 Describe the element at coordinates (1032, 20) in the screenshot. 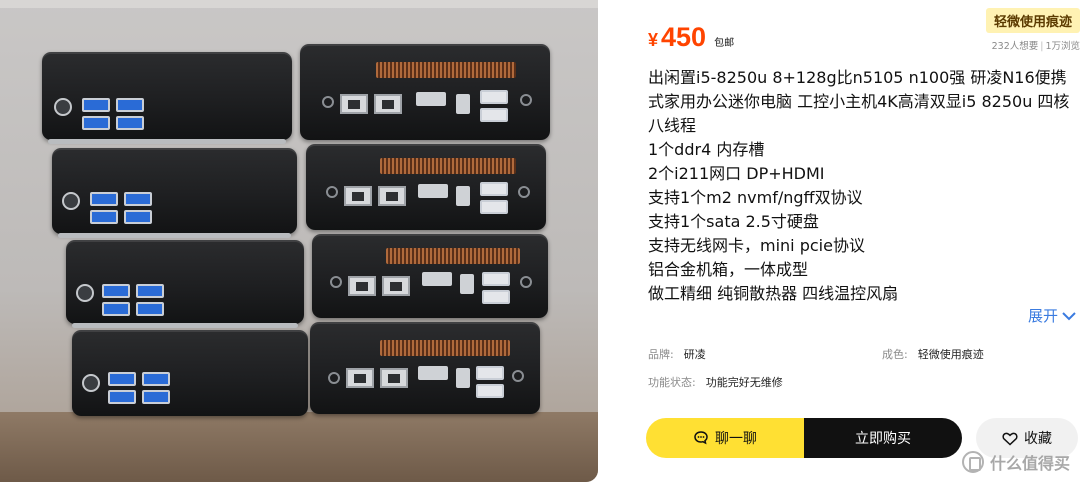

I see `condition-badge: 轻微使用痕迹` at that location.